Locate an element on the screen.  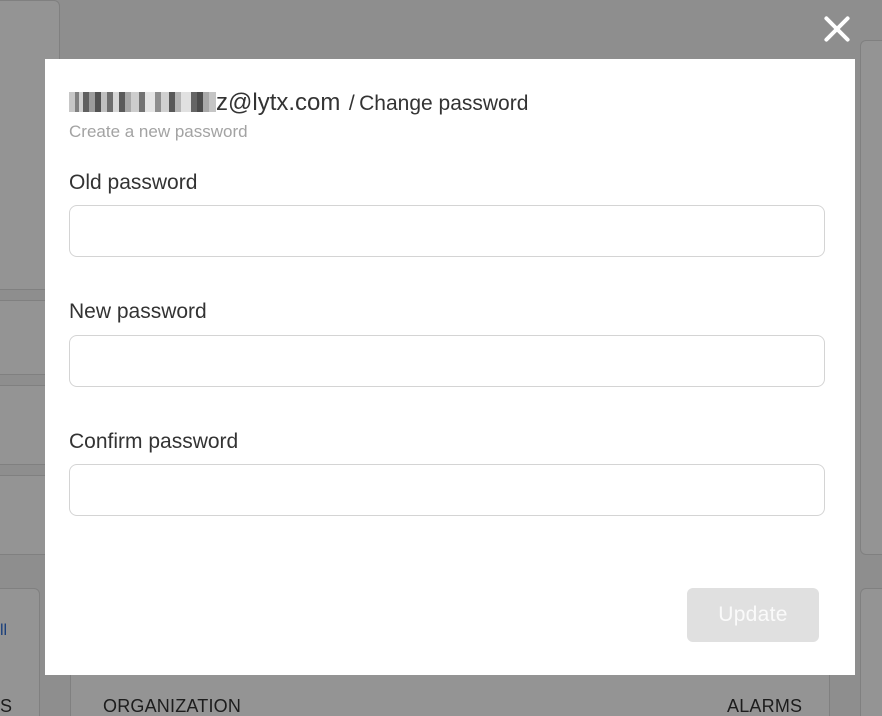
confirm-password-label: Confirm password is located at coordinates (154, 441).